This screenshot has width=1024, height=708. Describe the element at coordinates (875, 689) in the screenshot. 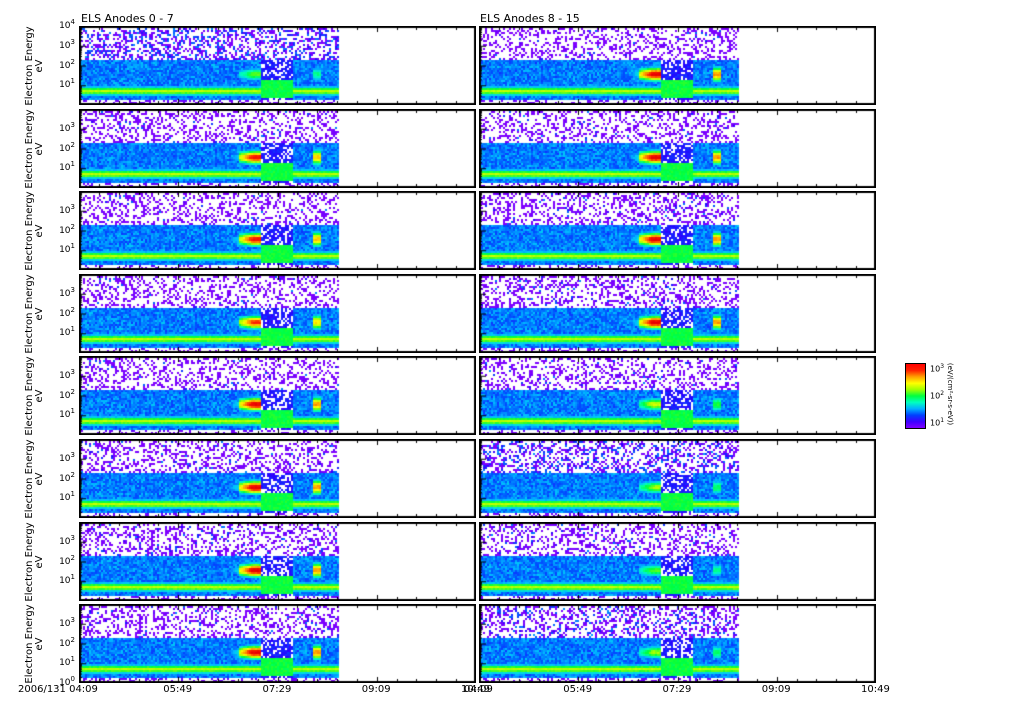

I see `x-tick-label: 10:49` at that location.